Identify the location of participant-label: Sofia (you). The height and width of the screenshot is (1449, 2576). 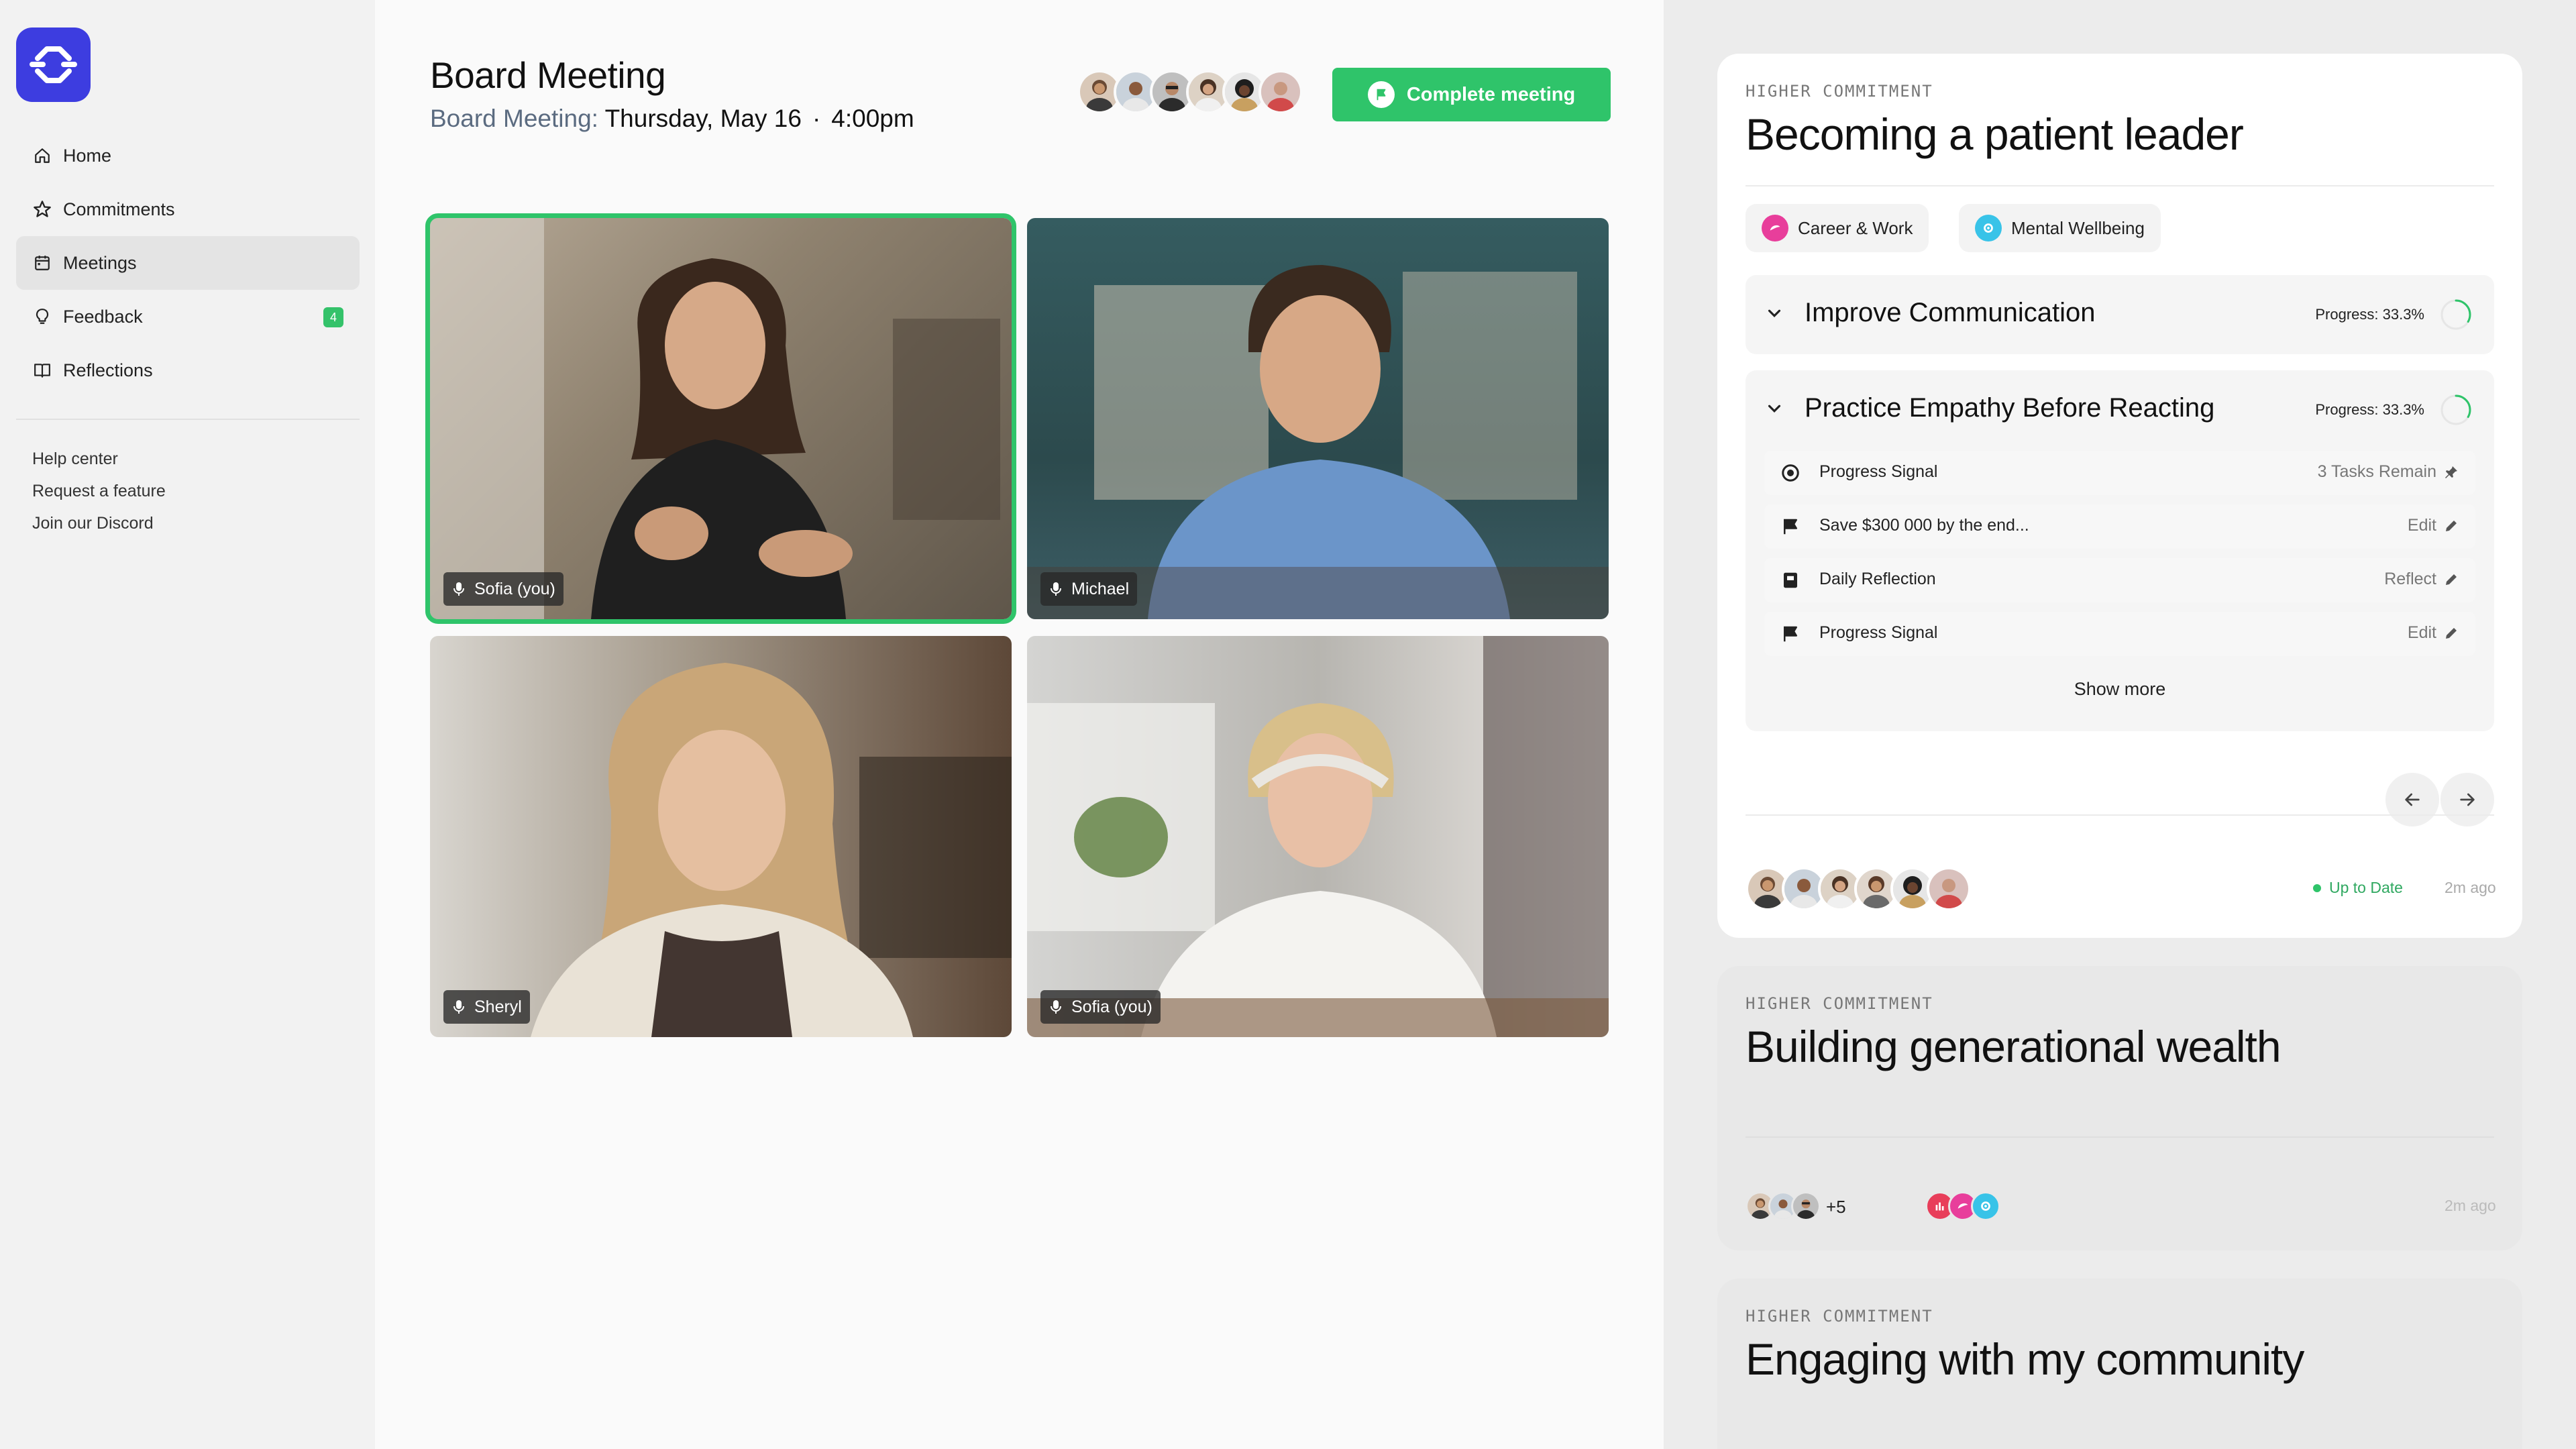
(1100, 1007).